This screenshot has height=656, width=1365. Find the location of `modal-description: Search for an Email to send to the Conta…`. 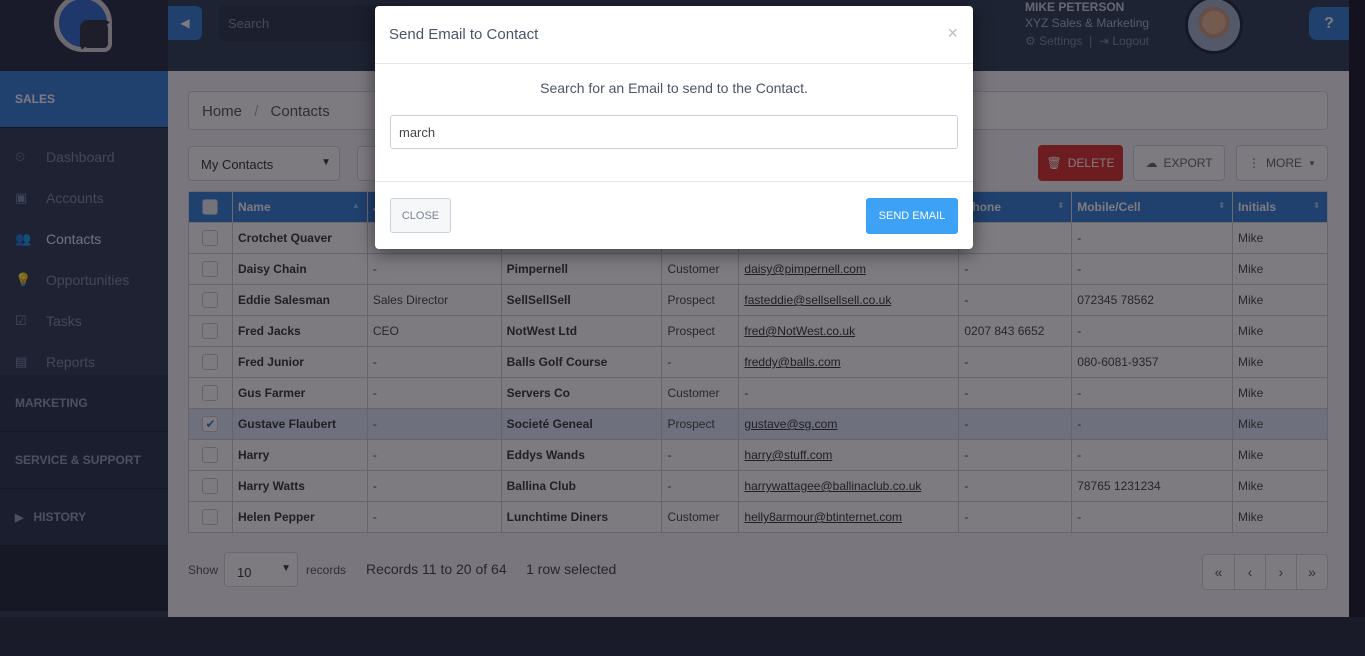

modal-description: Search for an Email to send to the Conta… is located at coordinates (674, 88).